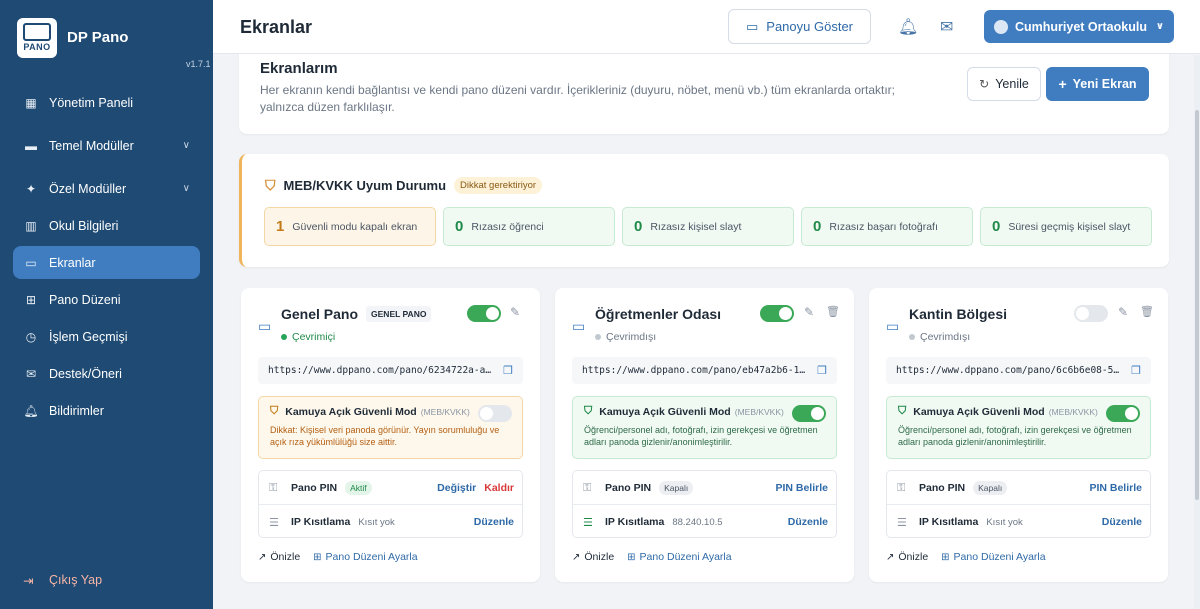 The image size is (1200, 609). I want to click on stat-expired-slides: 0 Süresi geçmiş kişisel slayt, so click(1066, 226).